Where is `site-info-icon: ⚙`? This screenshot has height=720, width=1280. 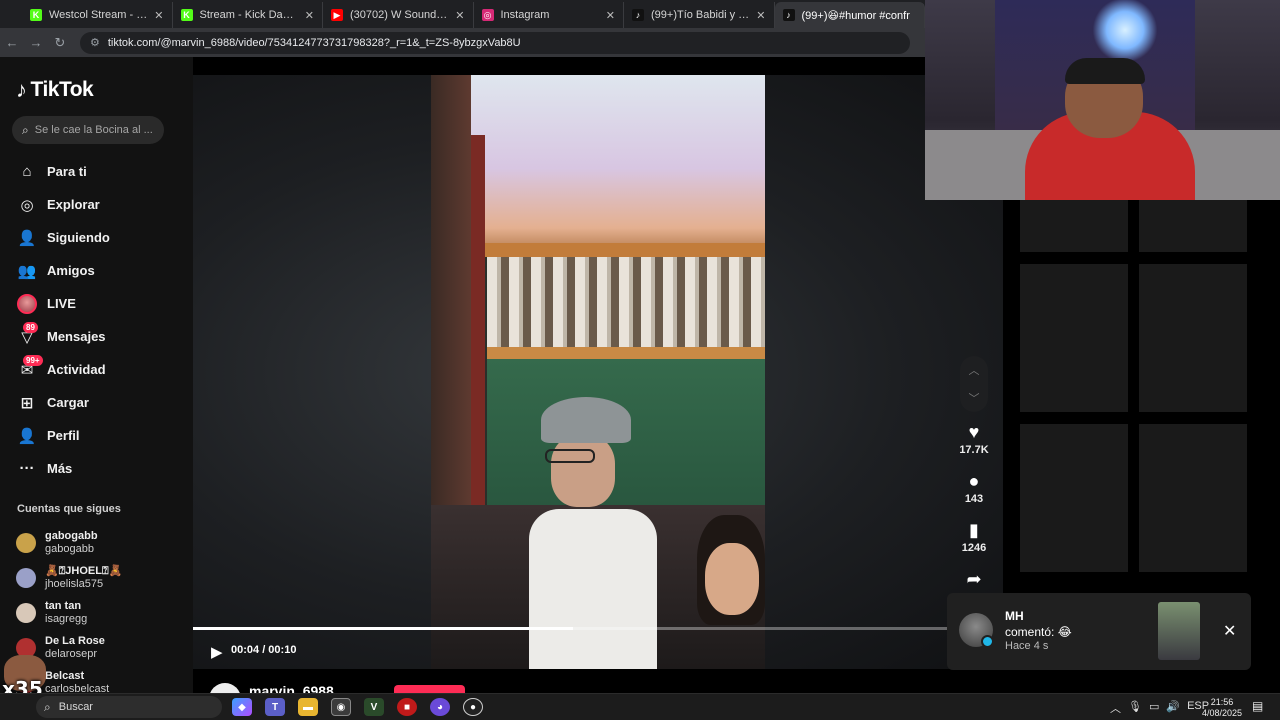 site-info-icon: ⚙ is located at coordinates (95, 42).